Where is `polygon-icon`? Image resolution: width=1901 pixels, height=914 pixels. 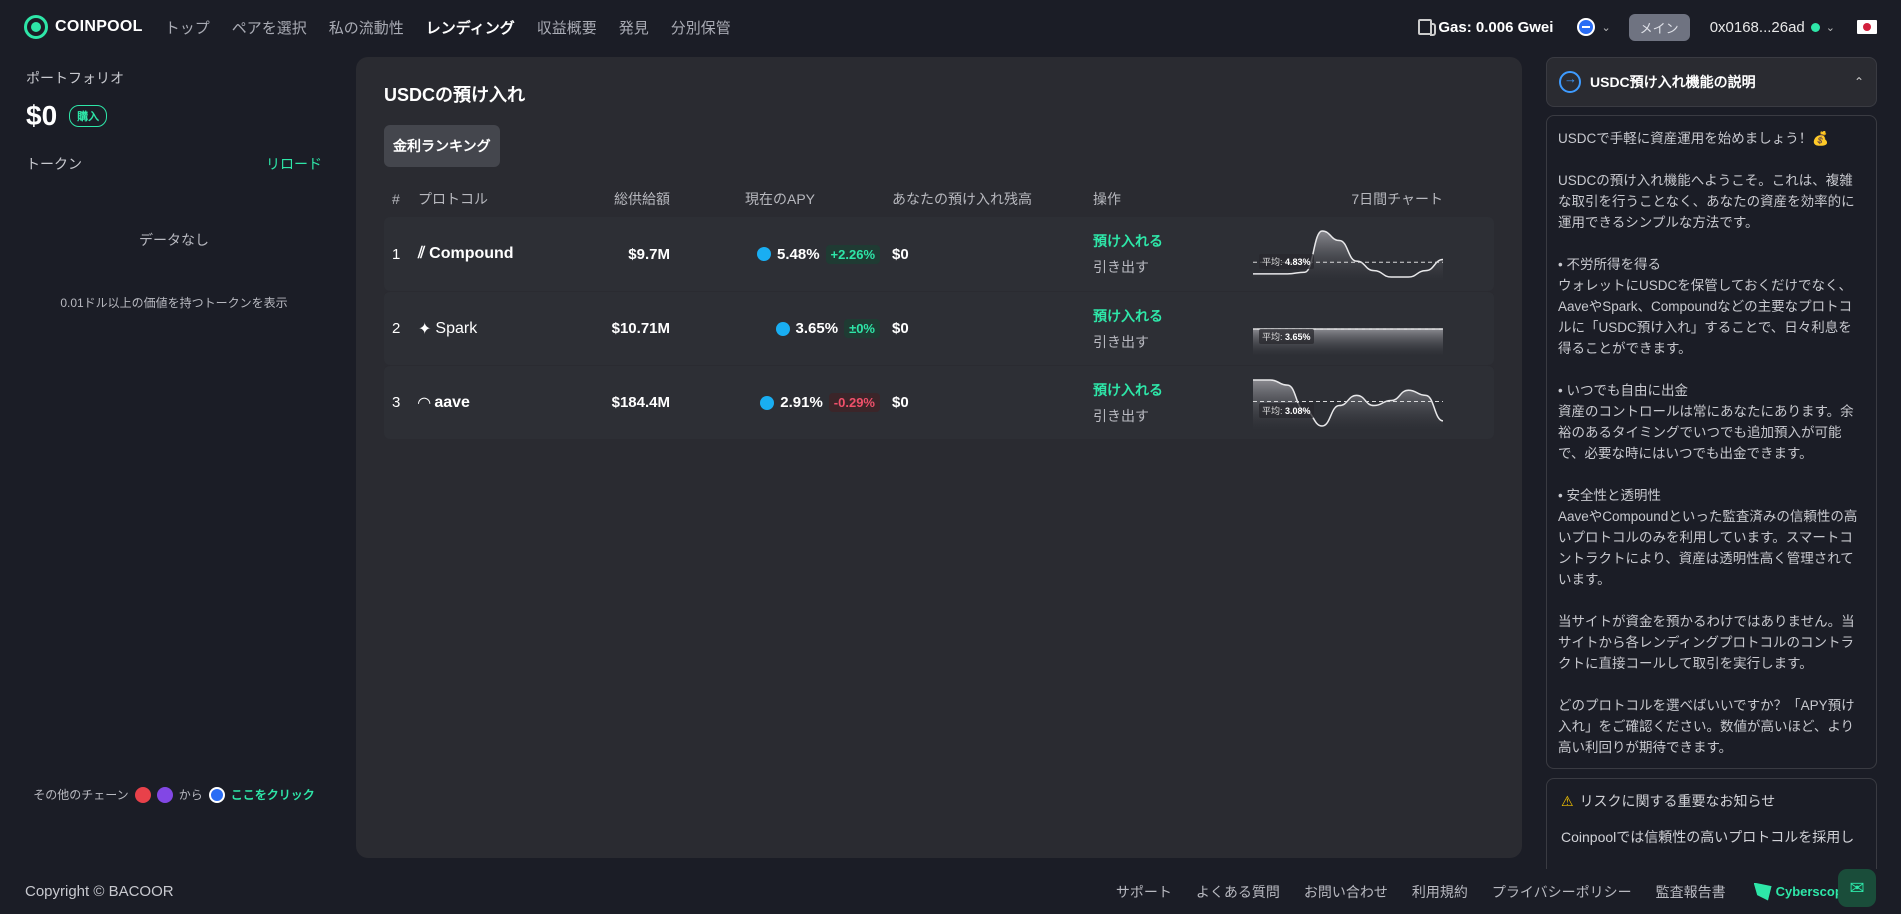
polygon-icon is located at coordinates (164, 794).